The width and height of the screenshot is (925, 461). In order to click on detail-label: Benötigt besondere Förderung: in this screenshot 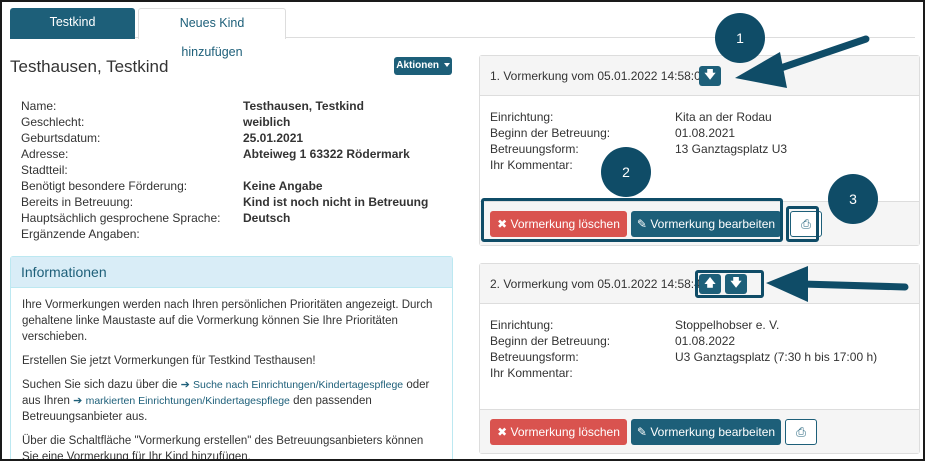, I will do `click(104, 186)`.